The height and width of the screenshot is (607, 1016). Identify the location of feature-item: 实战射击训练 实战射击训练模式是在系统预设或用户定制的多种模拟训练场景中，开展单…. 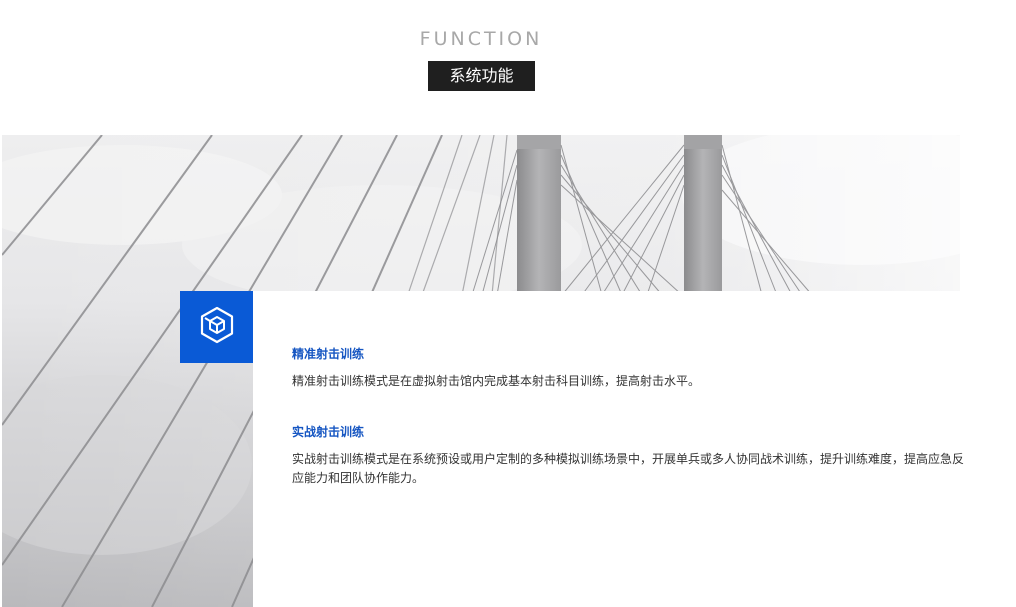
(632, 456).